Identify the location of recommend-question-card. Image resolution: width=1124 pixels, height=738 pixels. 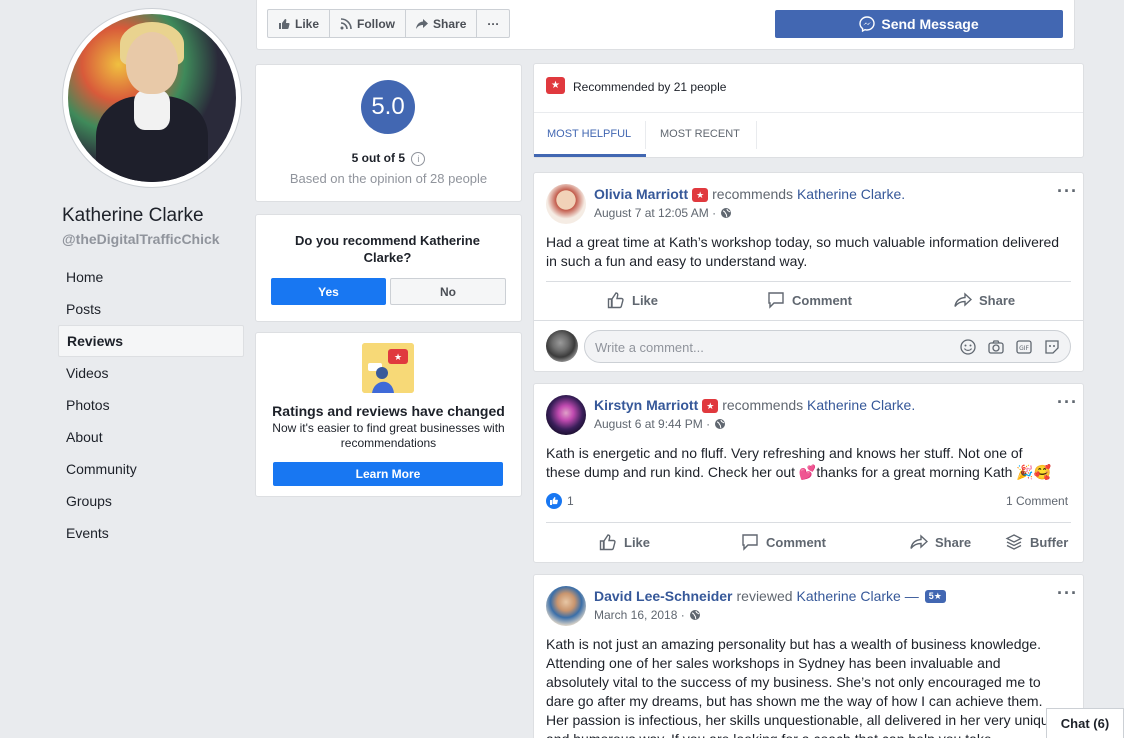
(388, 268).